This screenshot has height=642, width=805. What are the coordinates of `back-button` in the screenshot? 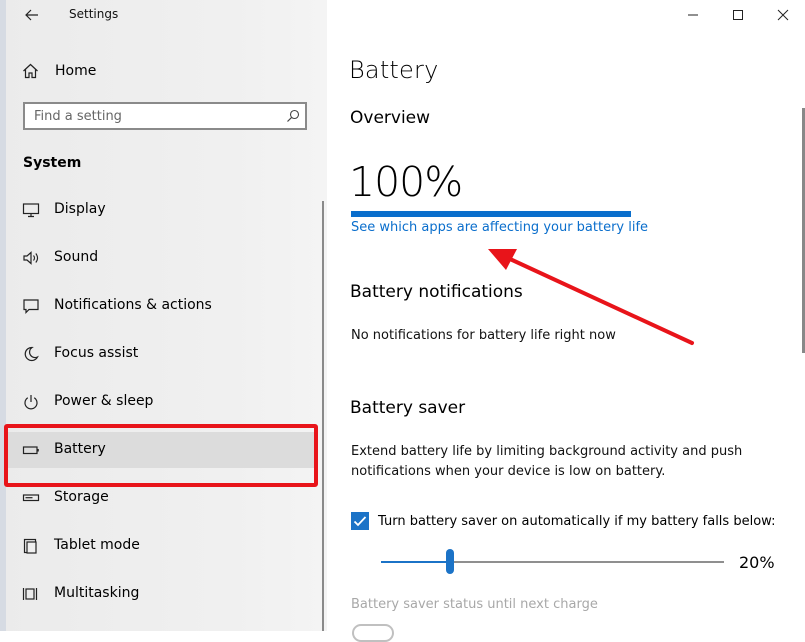 It's located at (32, 15).